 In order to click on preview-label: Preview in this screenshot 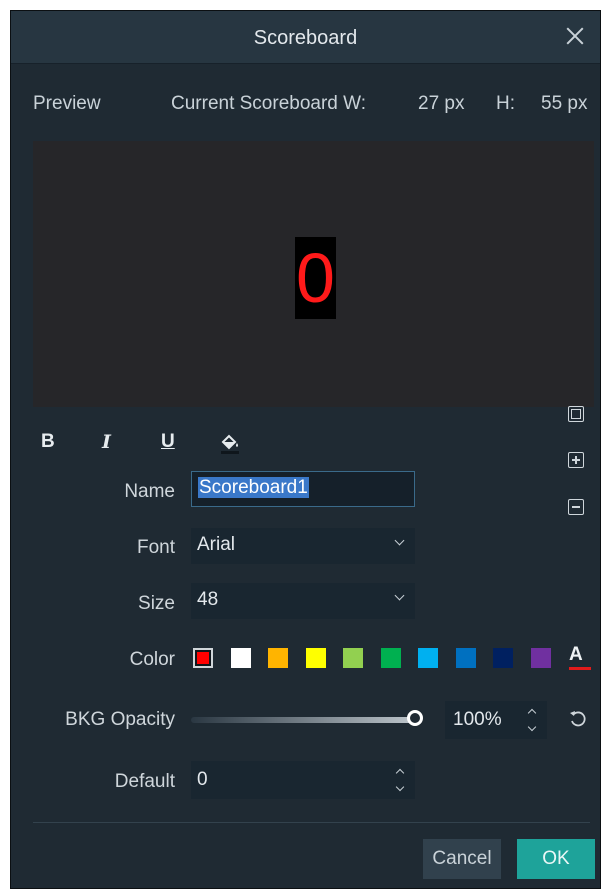, I will do `click(67, 103)`.